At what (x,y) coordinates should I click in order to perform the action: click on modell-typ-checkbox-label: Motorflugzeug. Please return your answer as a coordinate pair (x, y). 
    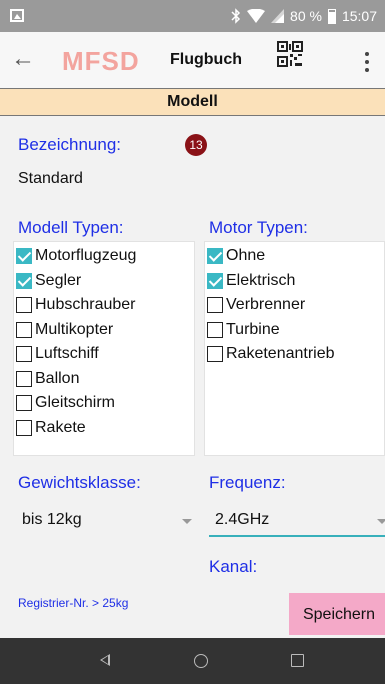
    Looking at the image, I should click on (86, 255).